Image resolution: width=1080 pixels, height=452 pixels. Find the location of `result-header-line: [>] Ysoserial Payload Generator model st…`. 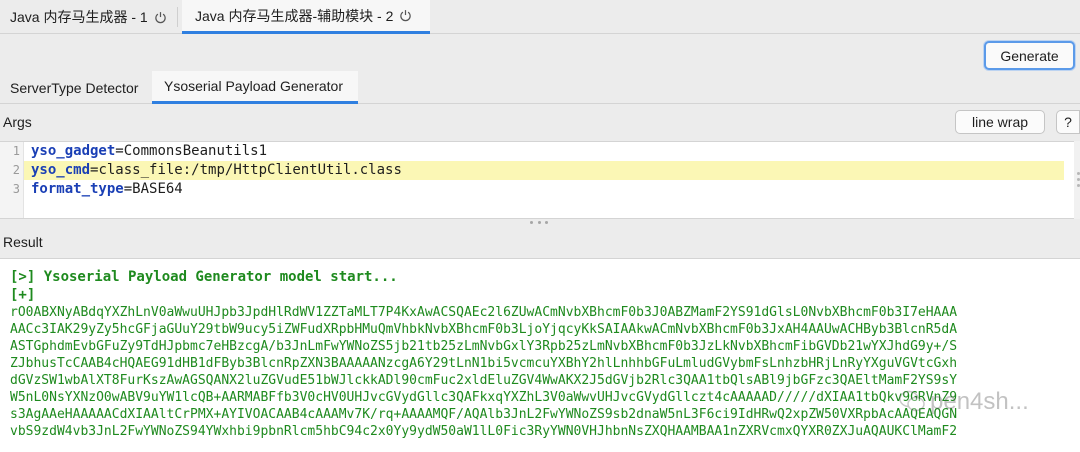

result-header-line: [>] Ysoserial Payload Generator model st… is located at coordinates (204, 277).